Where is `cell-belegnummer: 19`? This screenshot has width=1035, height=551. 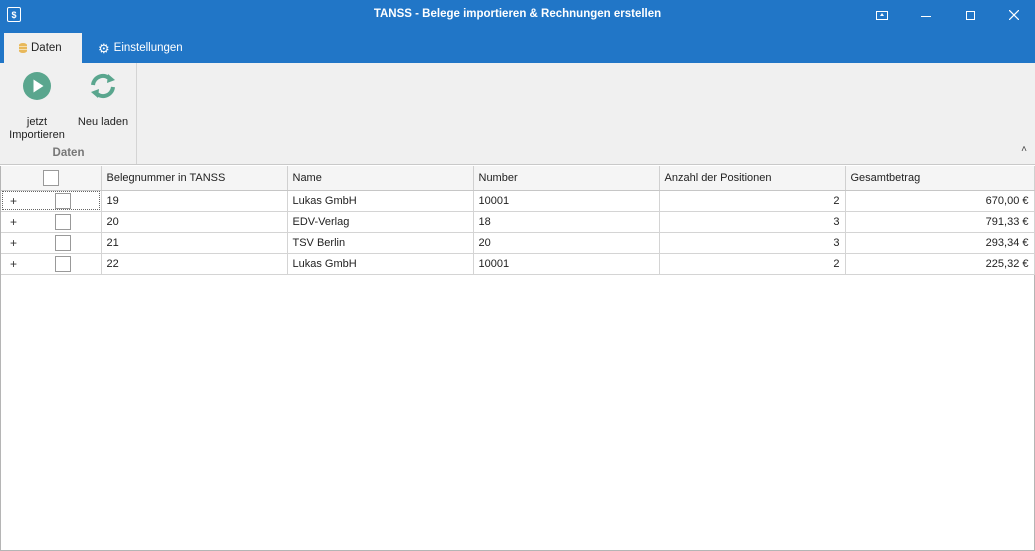
cell-belegnummer: 19 is located at coordinates (194, 201).